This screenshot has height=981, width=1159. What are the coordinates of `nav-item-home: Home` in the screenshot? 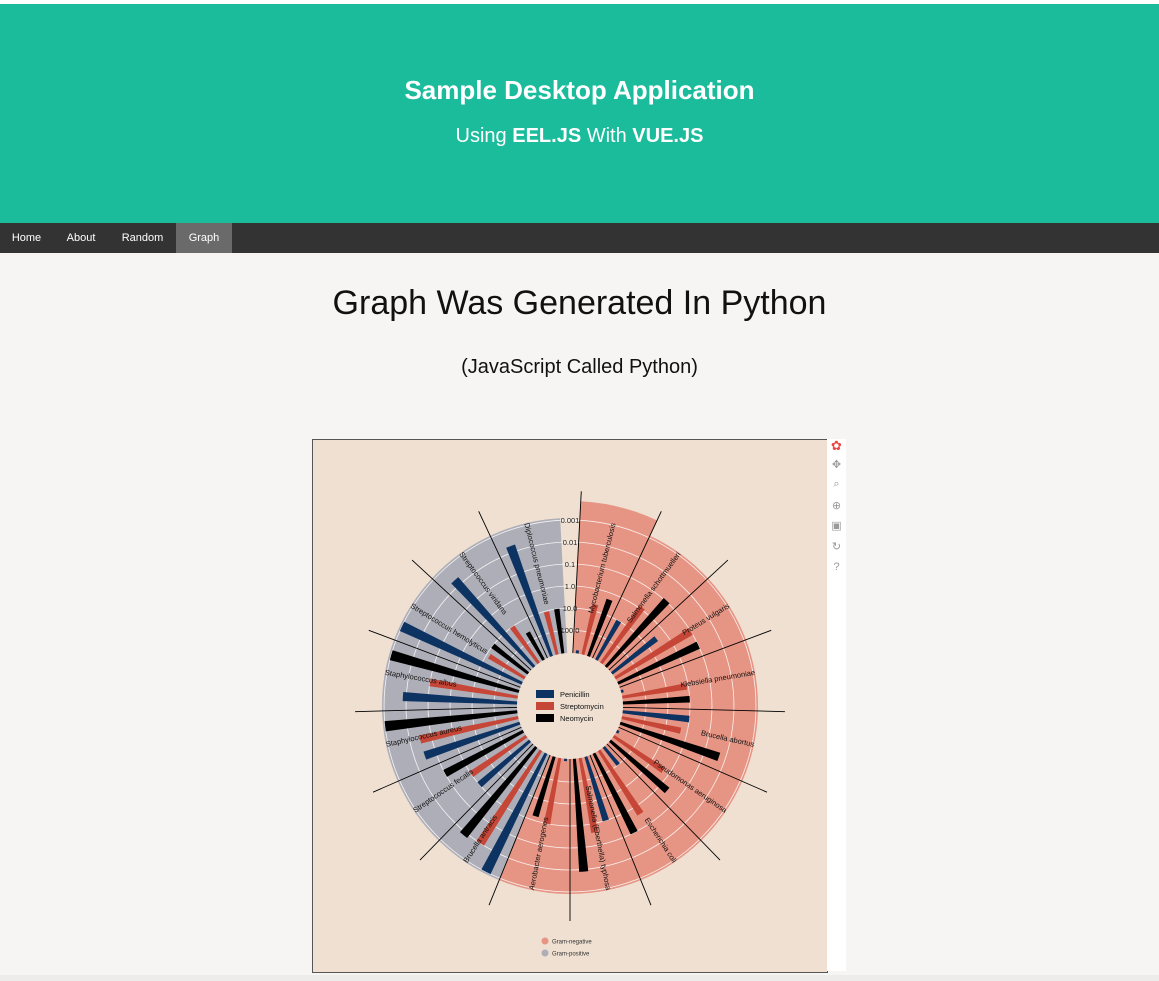 It's located at (26, 238).